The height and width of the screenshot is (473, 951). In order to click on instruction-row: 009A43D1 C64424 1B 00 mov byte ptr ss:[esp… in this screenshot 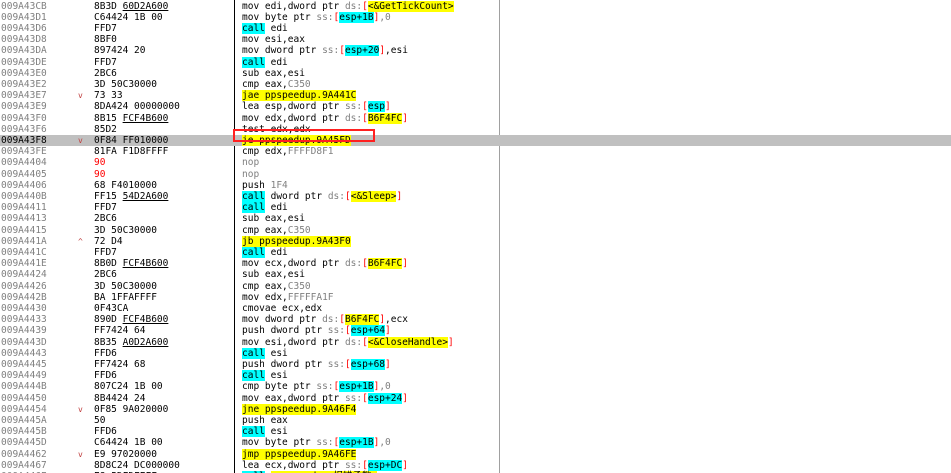, I will do `click(475, 17)`.